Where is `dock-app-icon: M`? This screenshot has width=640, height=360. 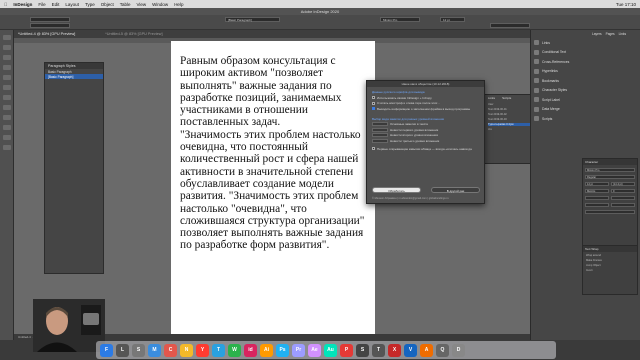 dock-app-icon: M is located at coordinates (154, 350).